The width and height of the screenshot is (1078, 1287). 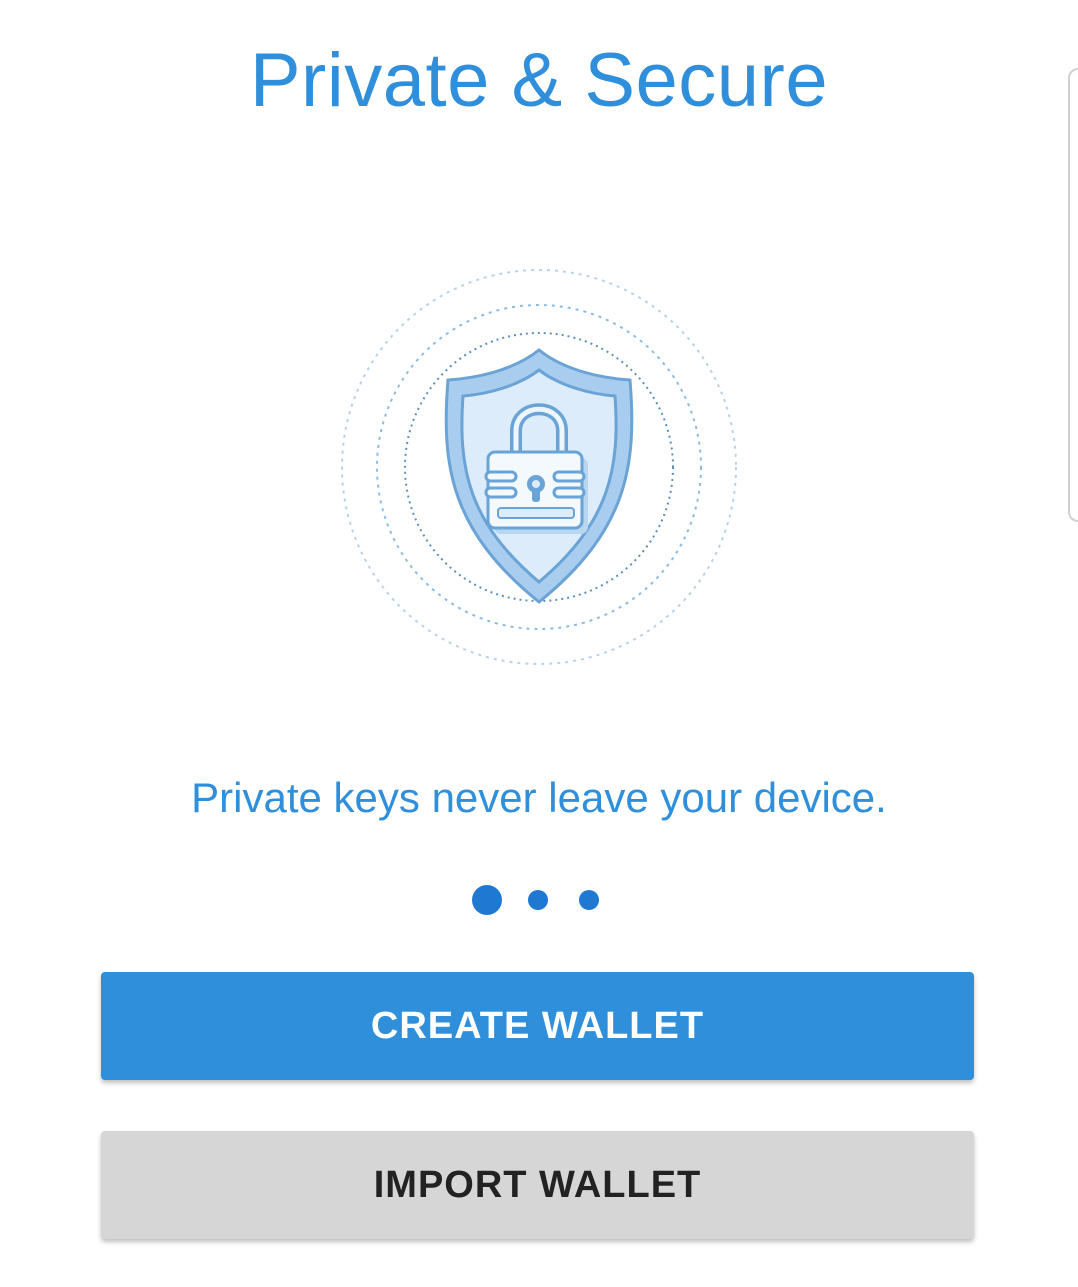 I want to click on page-indicator-dot-active, so click(x=487, y=900).